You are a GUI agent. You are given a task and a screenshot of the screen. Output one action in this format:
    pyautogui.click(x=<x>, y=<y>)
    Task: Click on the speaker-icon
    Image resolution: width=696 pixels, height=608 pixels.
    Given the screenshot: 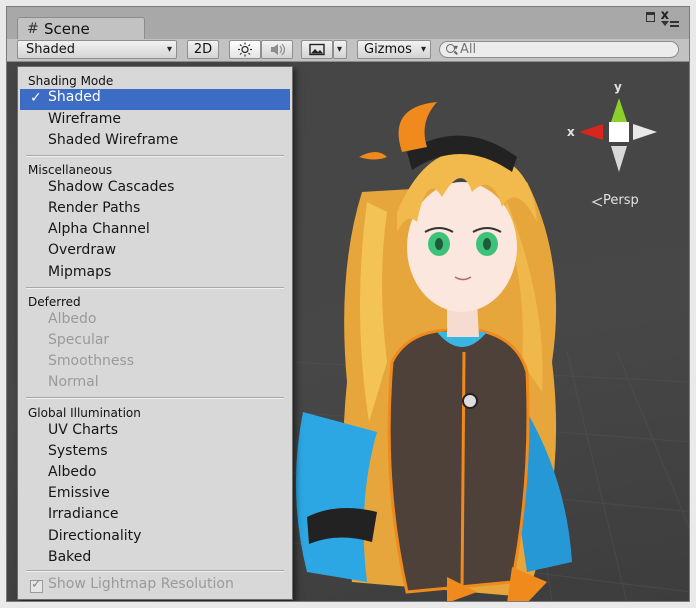 What is the action you would take?
    pyautogui.click(x=278, y=49)
    